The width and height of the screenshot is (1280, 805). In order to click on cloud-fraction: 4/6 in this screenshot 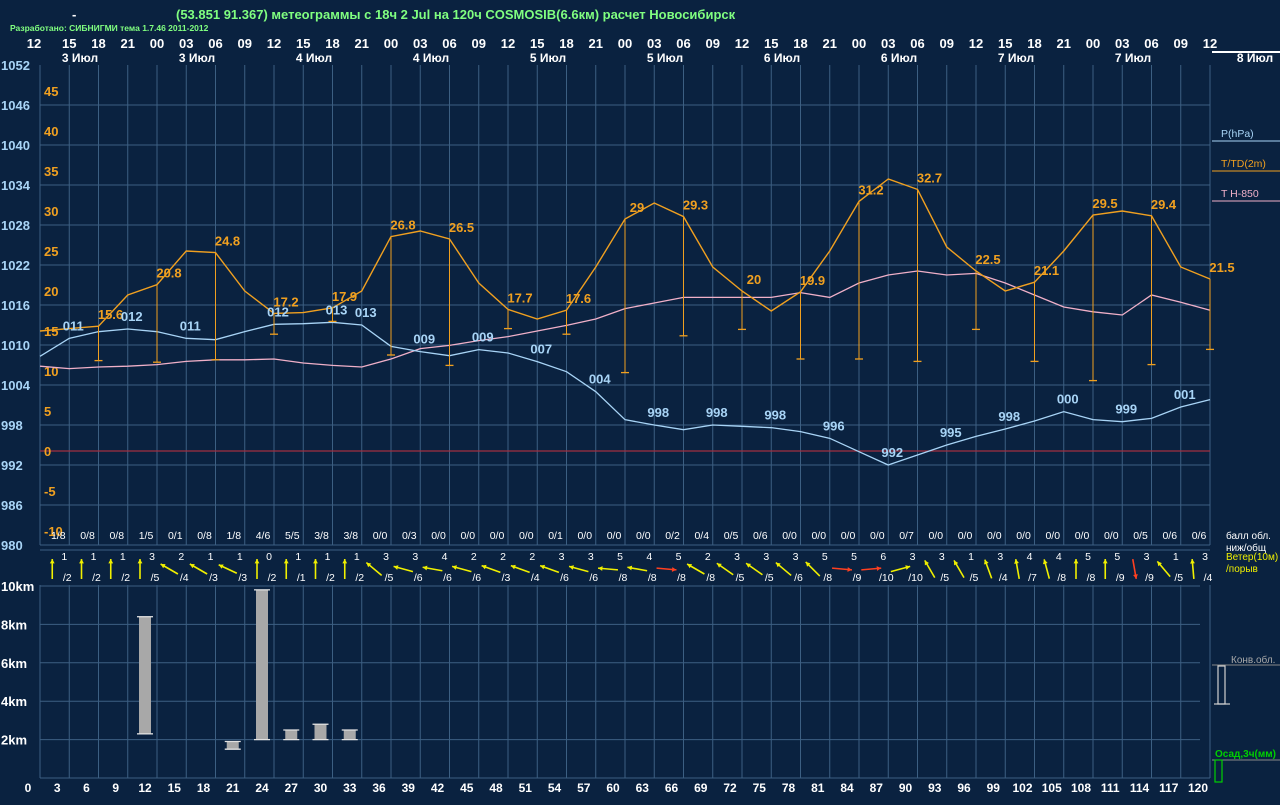, I will do `click(263, 536)`.